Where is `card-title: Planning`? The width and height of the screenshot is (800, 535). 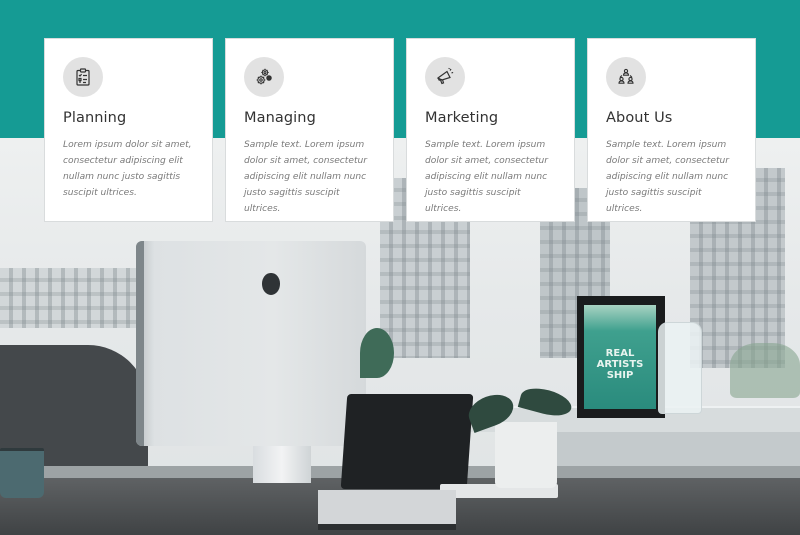 card-title: Planning is located at coordinates (95, 118).